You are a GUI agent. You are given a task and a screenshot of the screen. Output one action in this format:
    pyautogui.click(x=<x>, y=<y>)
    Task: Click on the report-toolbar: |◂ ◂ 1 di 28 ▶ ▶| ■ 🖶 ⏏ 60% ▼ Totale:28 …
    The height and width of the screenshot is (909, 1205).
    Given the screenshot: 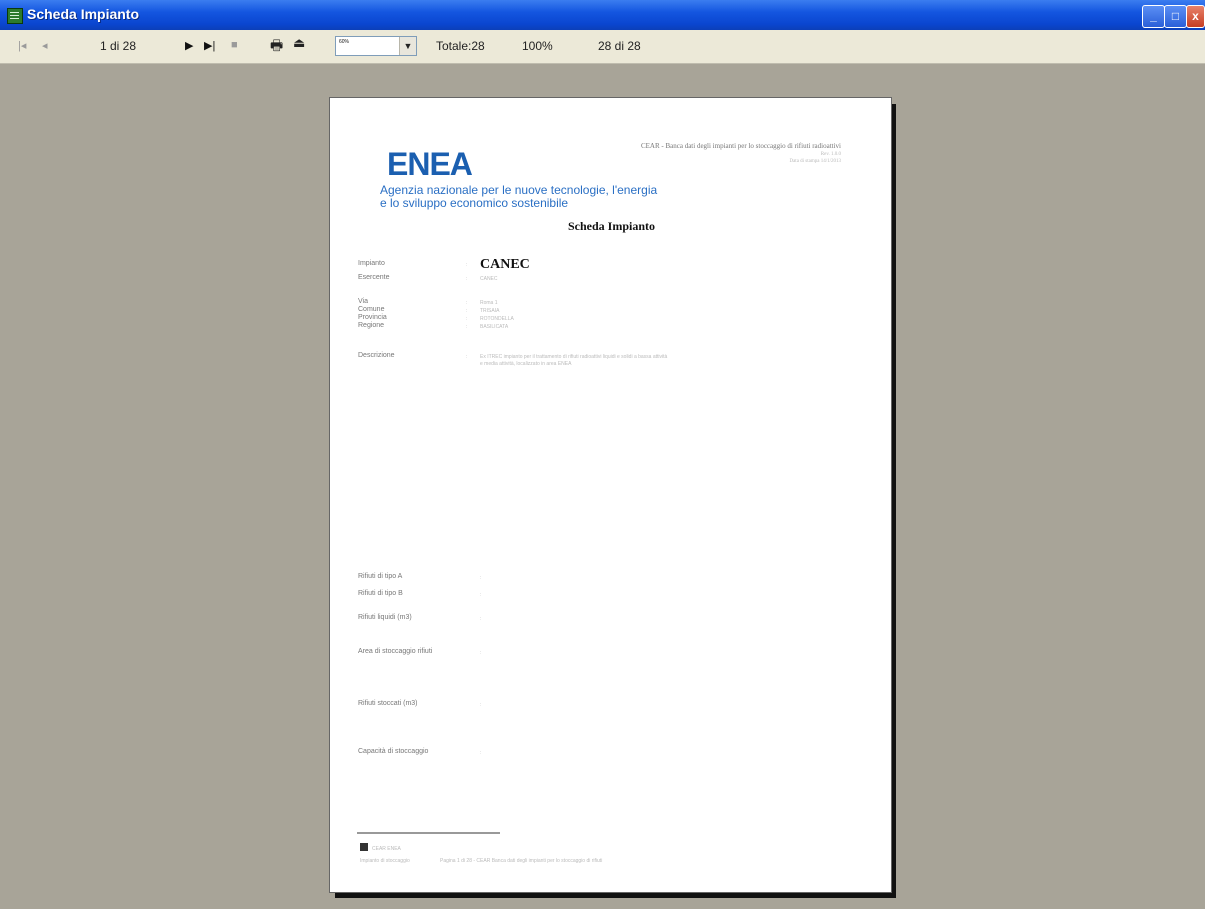 What is the action you would take?
    pyautogui.click(x=602, y=47)
    